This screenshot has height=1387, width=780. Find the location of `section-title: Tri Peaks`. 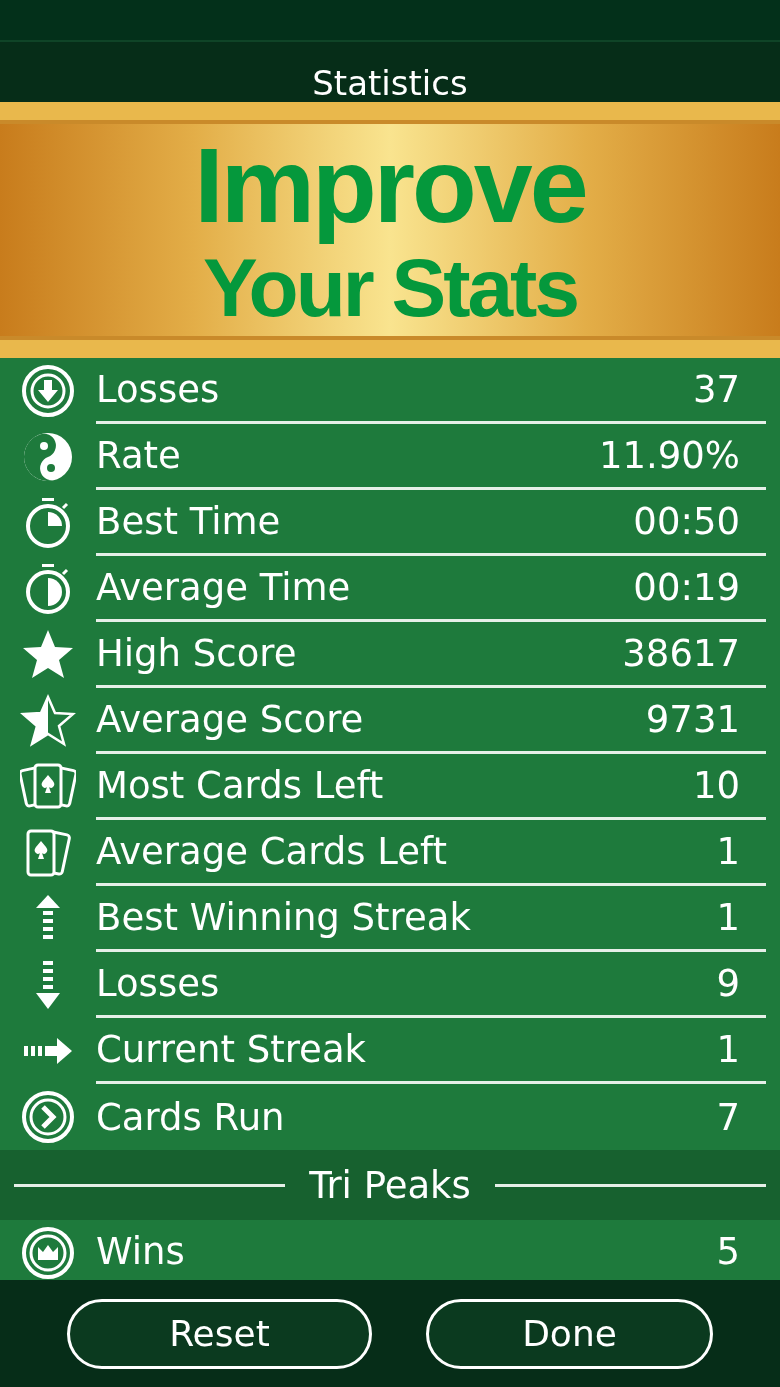

section-title: Tri Peaks is located at coordinates (390, 1185).